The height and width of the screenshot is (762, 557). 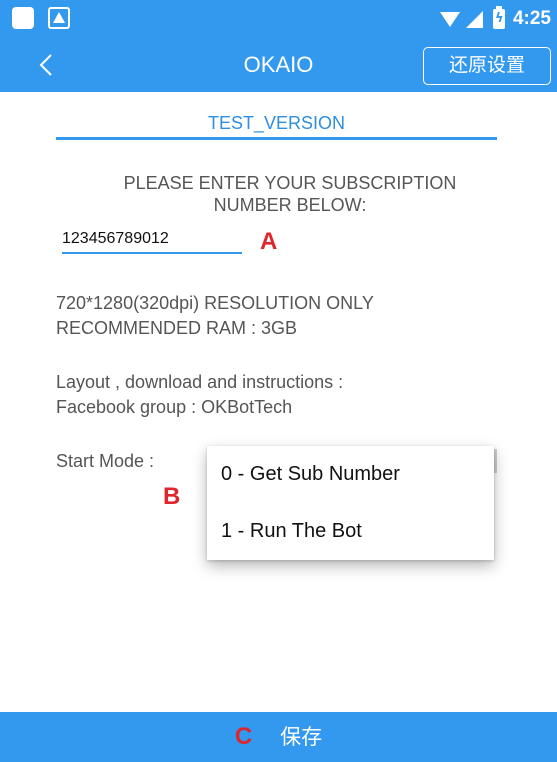 What do you see at coordinates (215, 303) in the screenshot?
I see `resolution-note: 720*1280(320dpi) RESOLUTION ONLY` at bounding box center [215, 303].